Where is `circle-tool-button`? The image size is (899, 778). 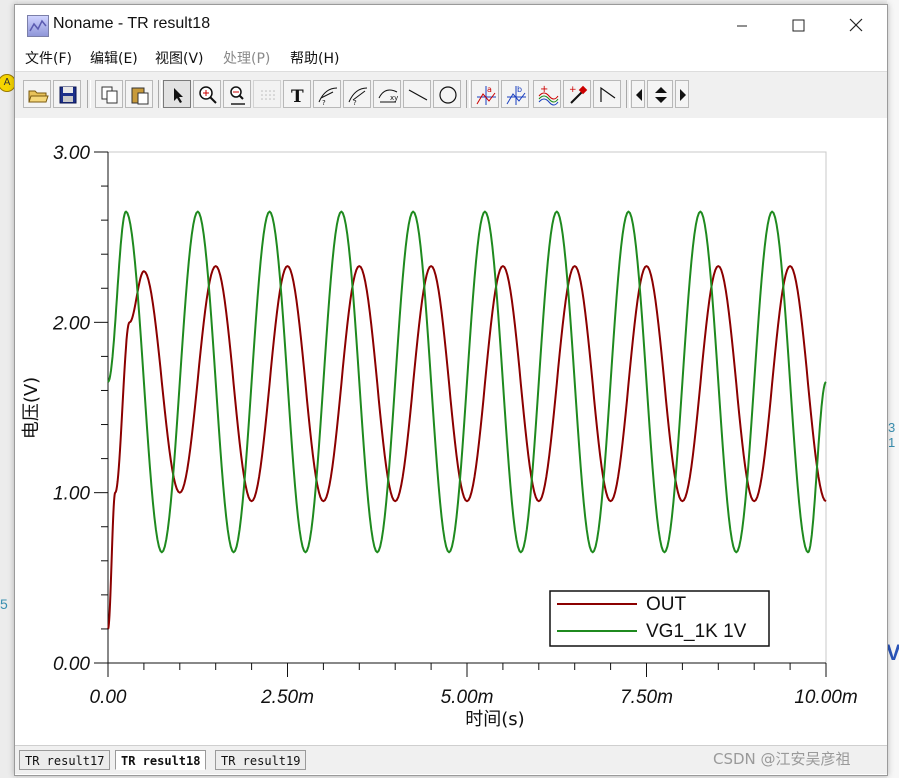
circle-tool-button is located at coordinates (447, 94).